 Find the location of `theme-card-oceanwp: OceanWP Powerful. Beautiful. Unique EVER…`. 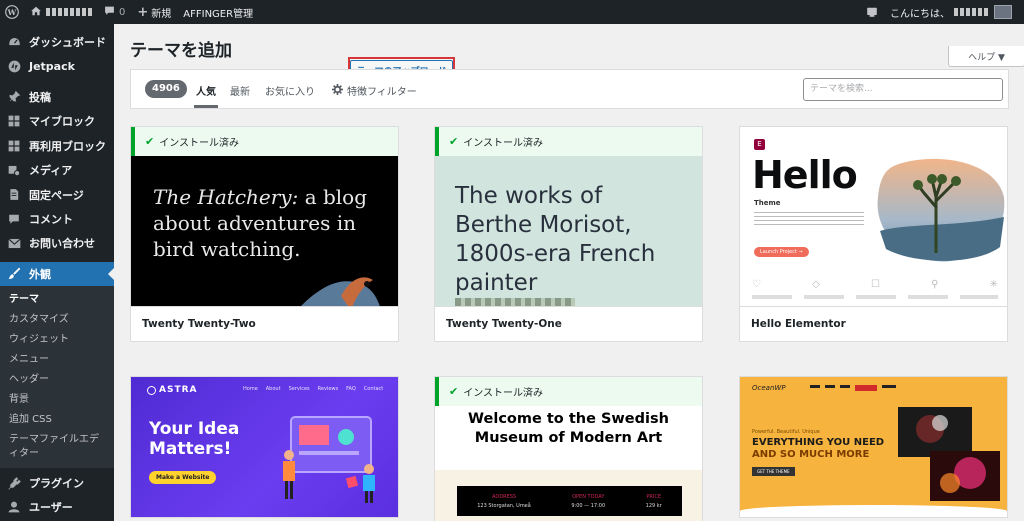

theme-card-oceanwp: OceanWP Powerful. Beautiful. Unique EVER… is located at coordinates (873, 447).